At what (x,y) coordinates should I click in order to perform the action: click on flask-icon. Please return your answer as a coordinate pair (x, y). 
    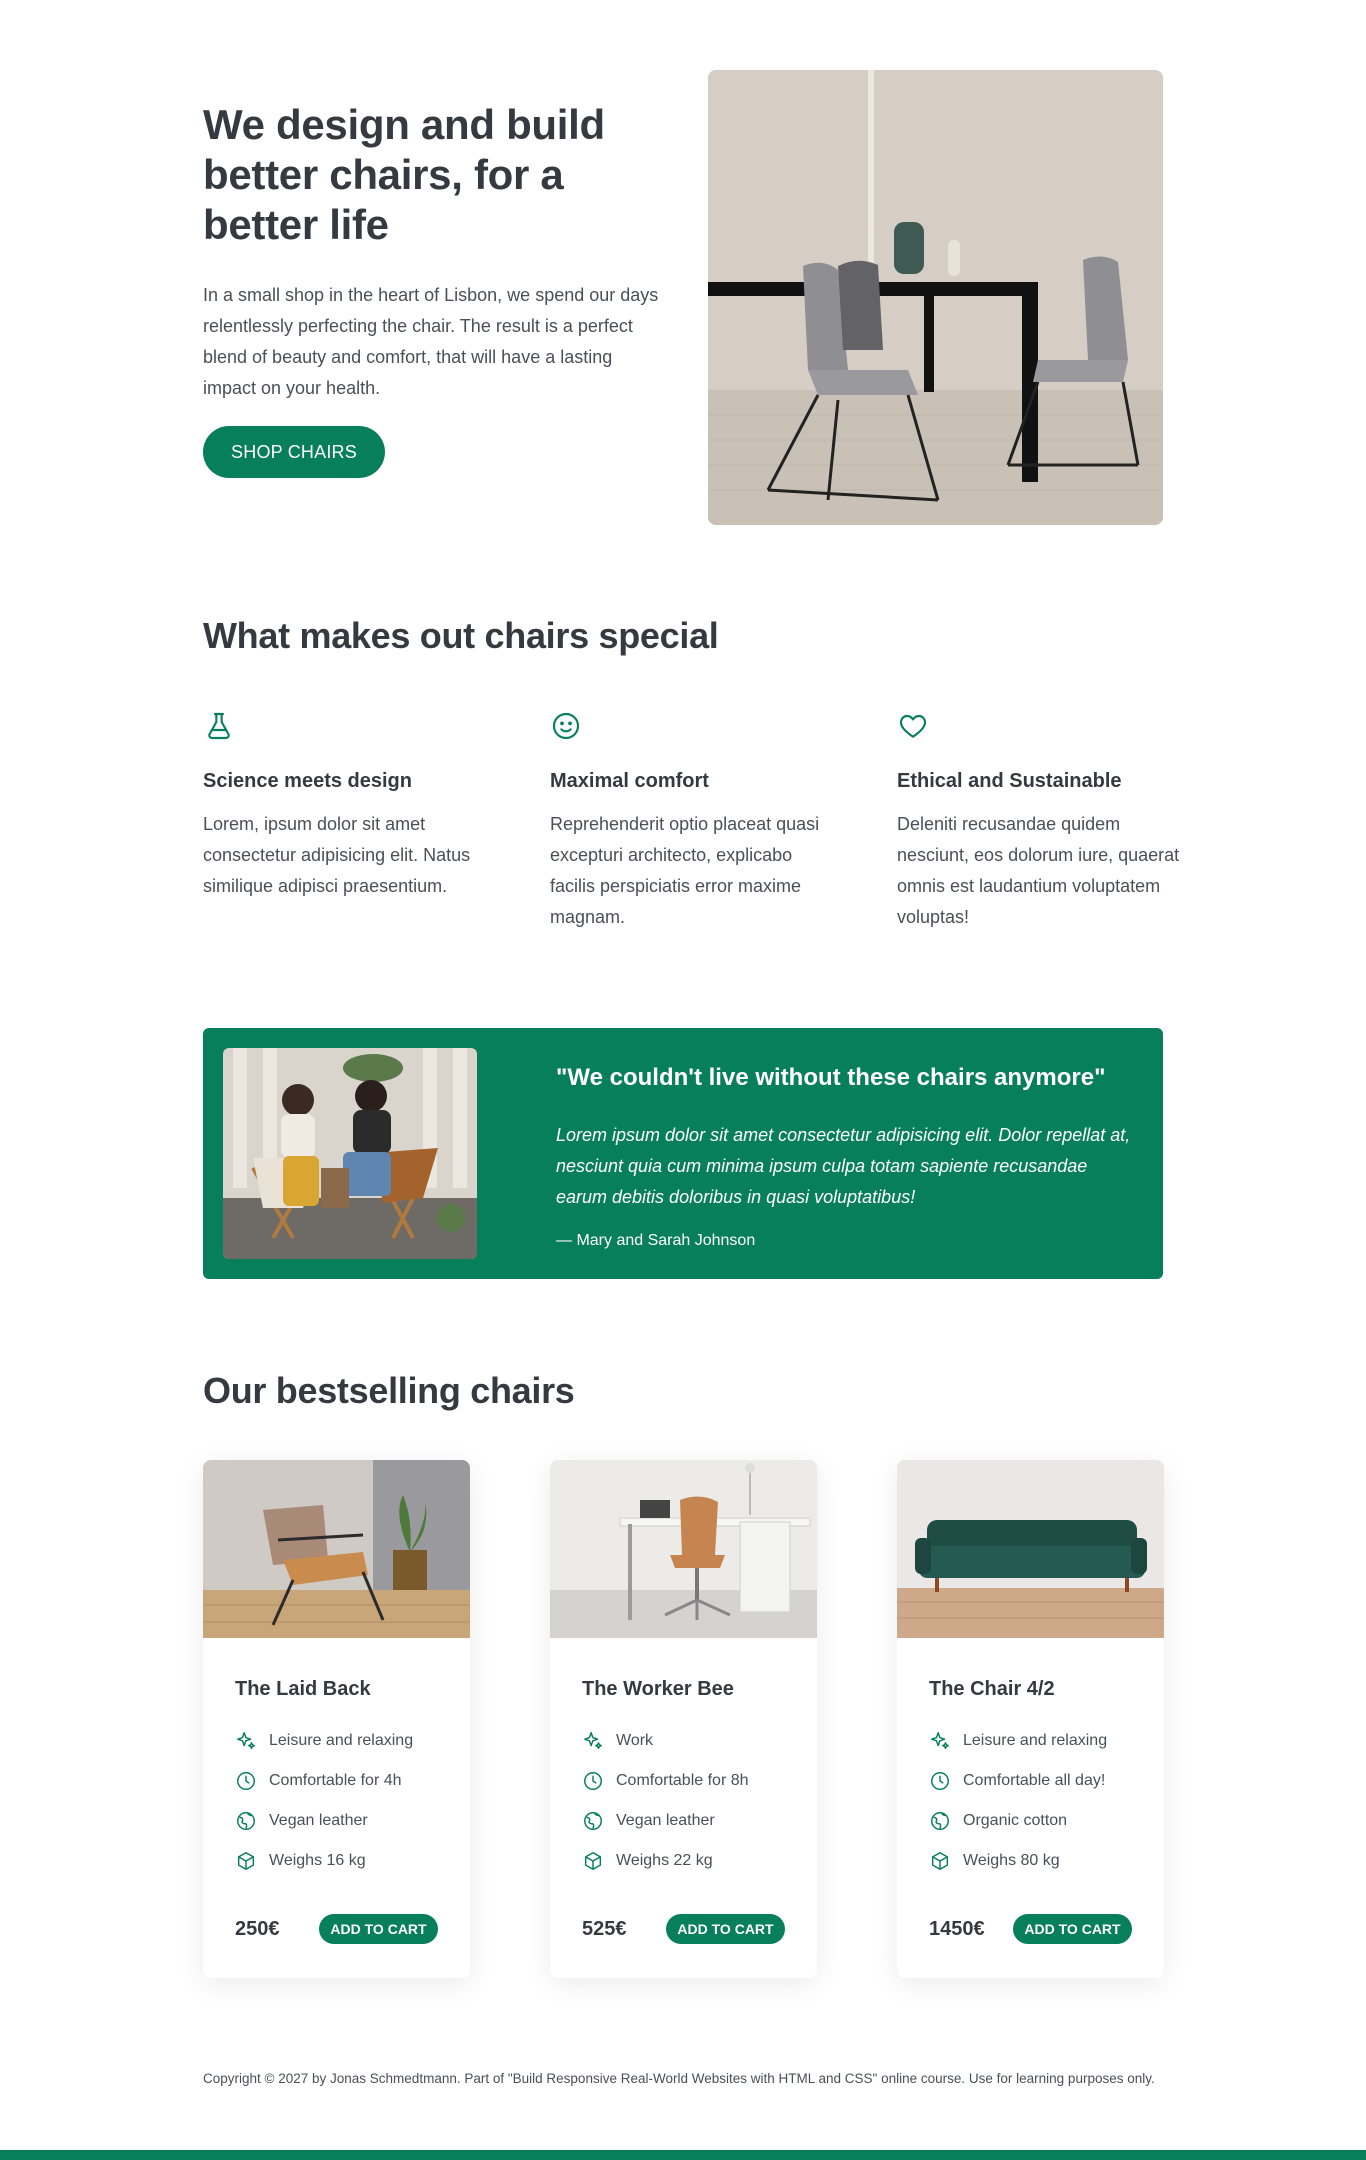
    Looking at the image, I should click on (219, 726).